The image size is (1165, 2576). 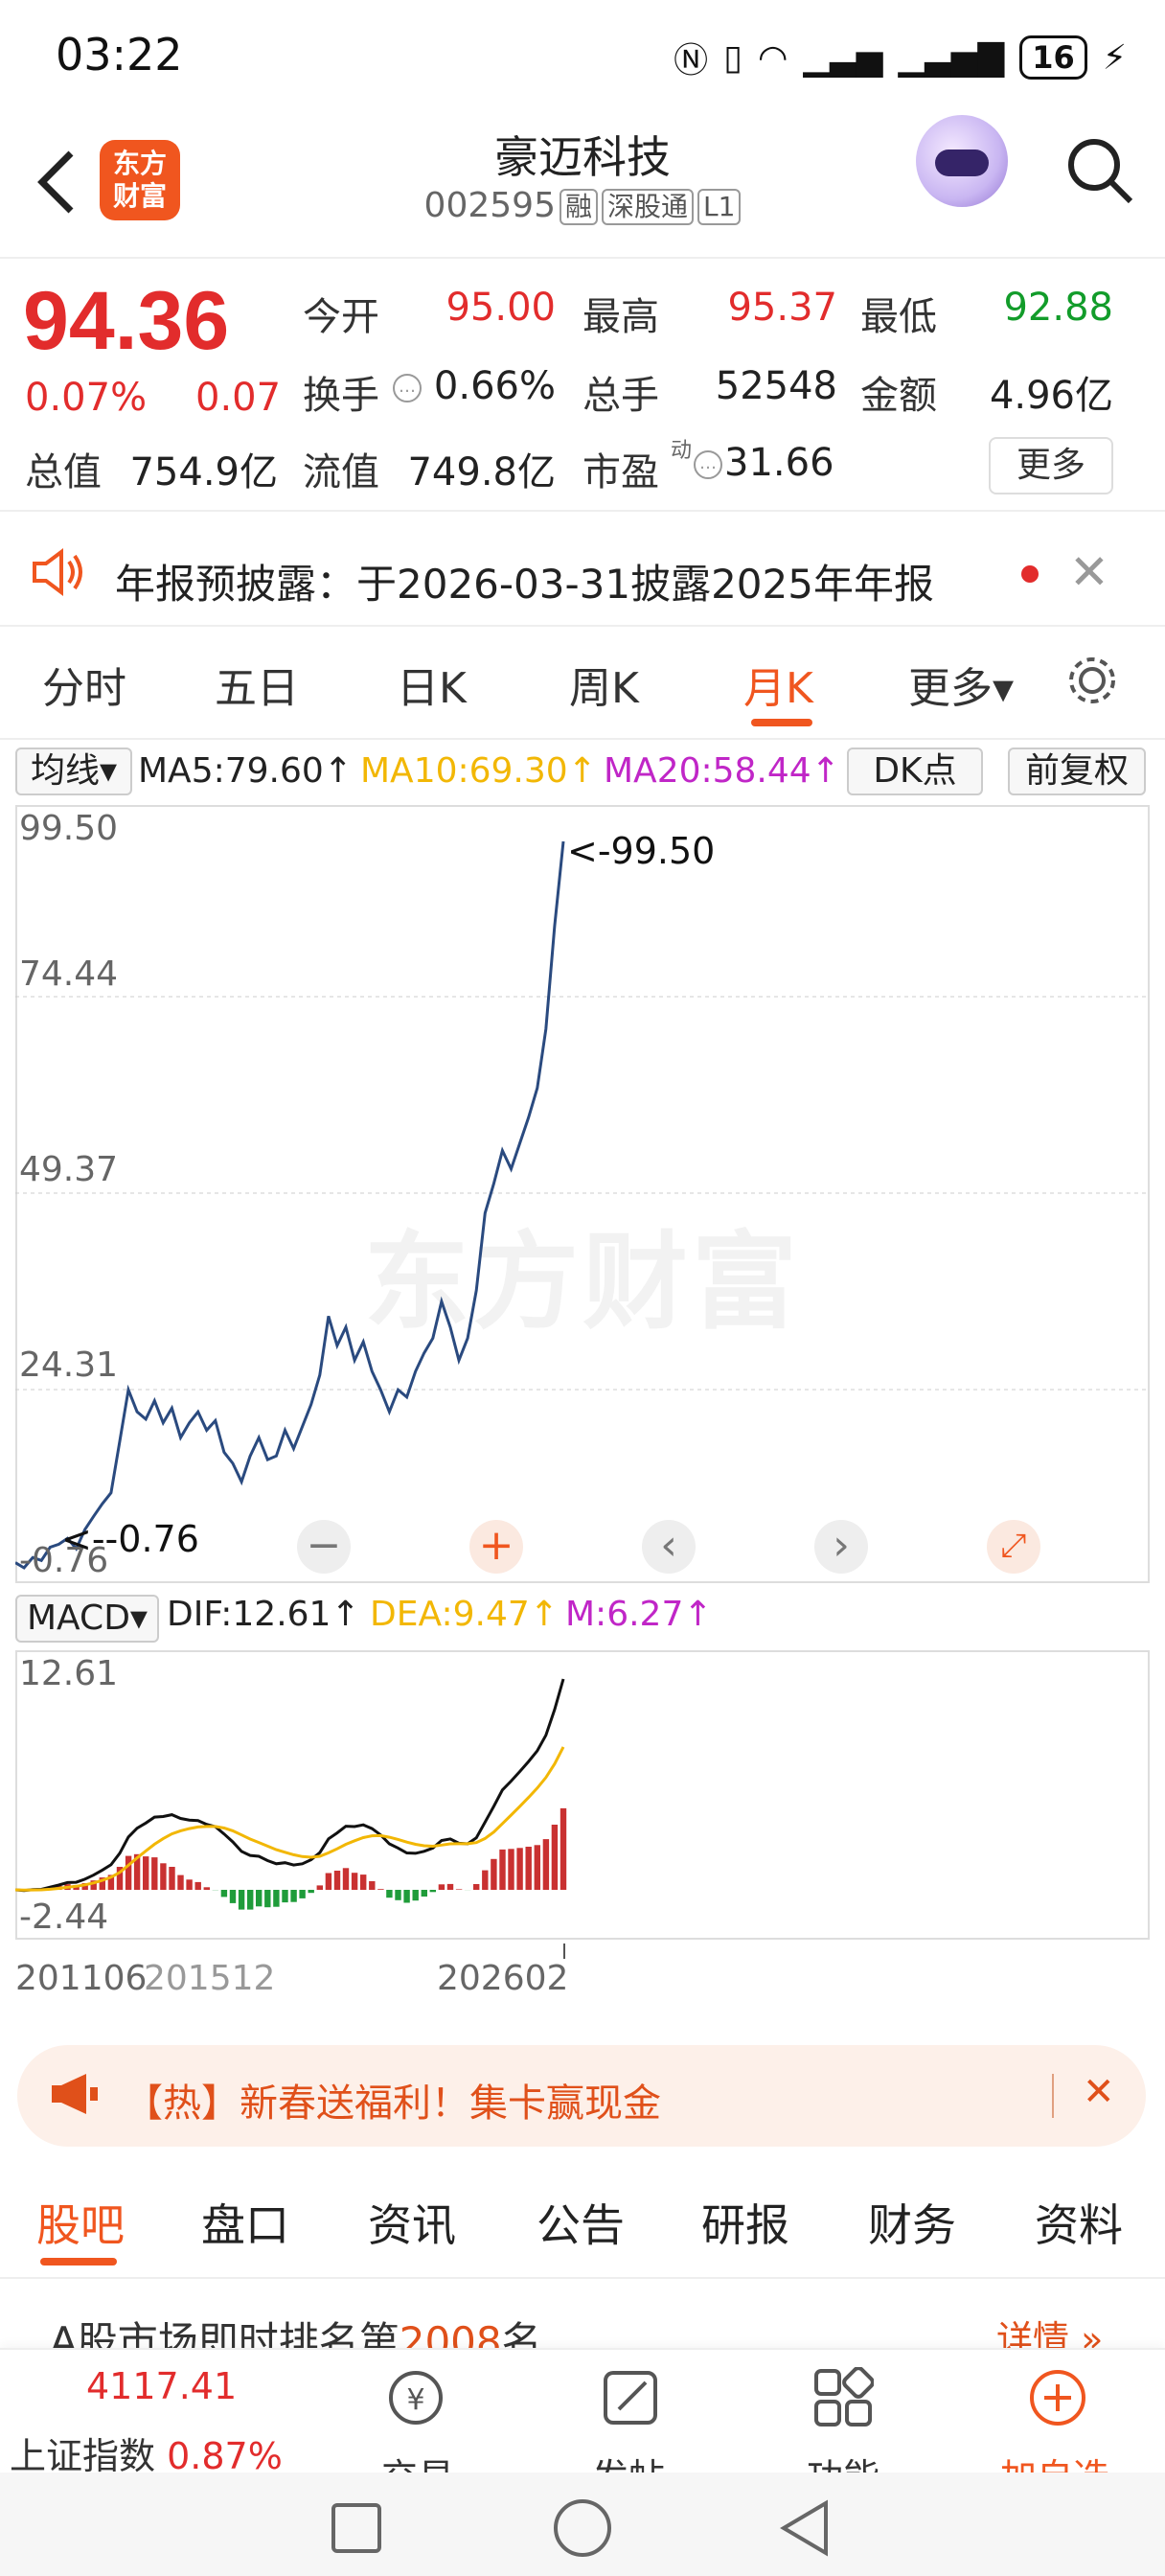 I want to click on recent-apps-icon, so click(x=356, y=2528).